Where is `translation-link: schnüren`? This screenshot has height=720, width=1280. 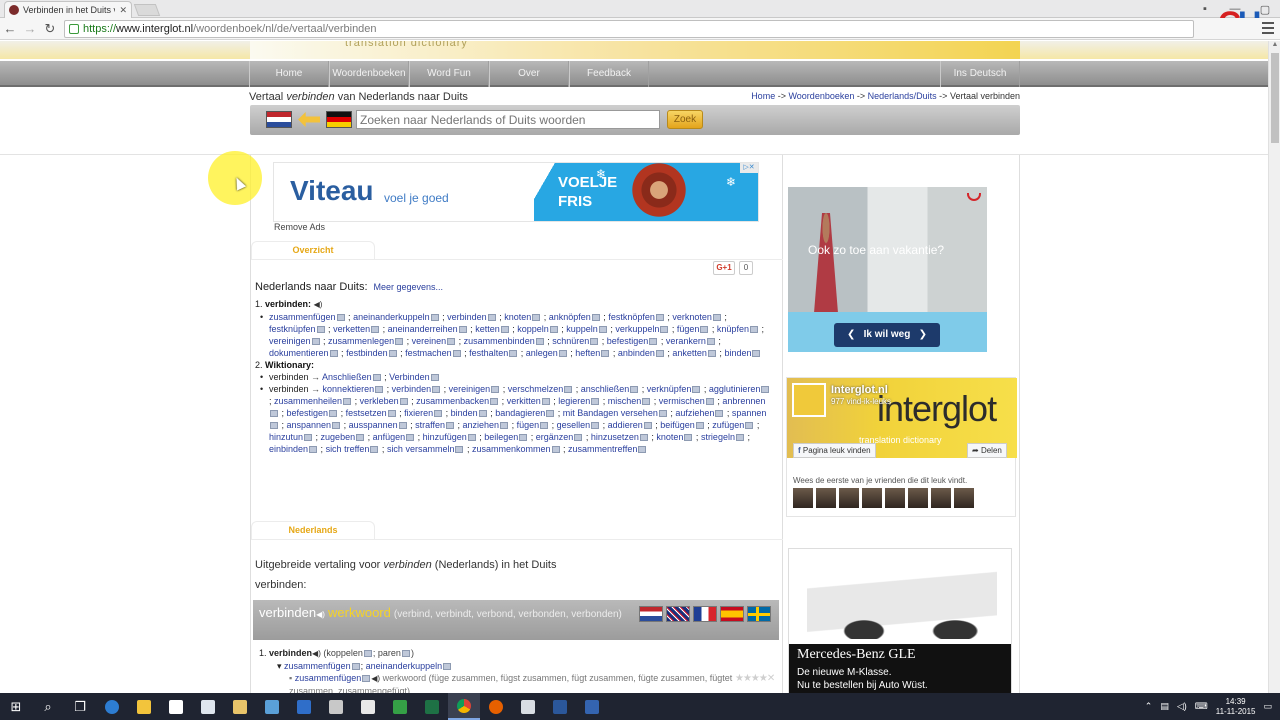 translation-link: schnüren is located at coordinates (570, 341).